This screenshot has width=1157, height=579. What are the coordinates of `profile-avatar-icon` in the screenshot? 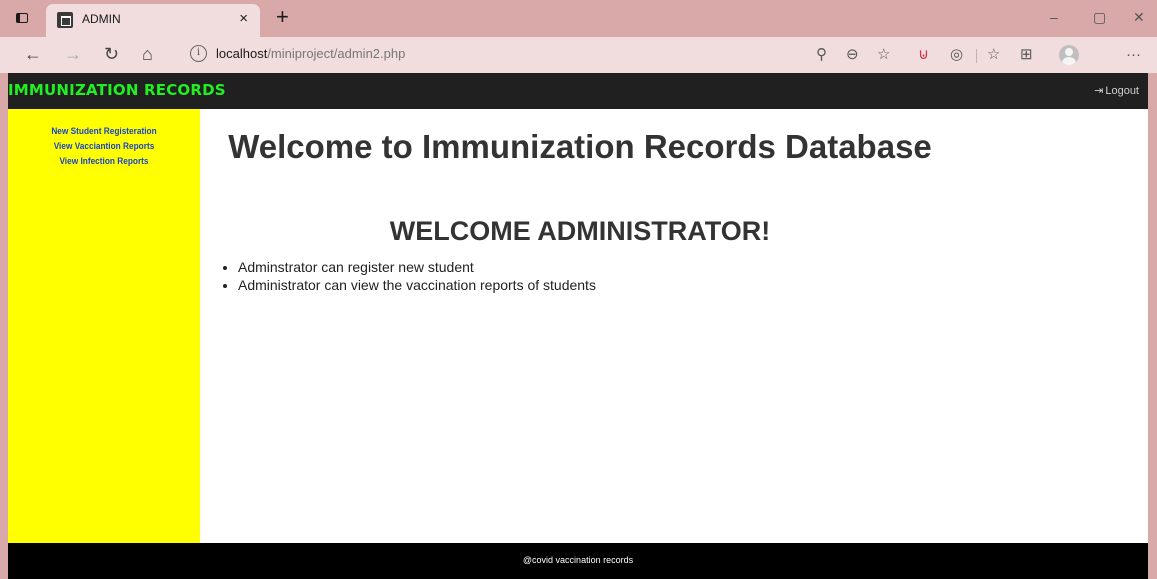 It's located at (1069, 55).